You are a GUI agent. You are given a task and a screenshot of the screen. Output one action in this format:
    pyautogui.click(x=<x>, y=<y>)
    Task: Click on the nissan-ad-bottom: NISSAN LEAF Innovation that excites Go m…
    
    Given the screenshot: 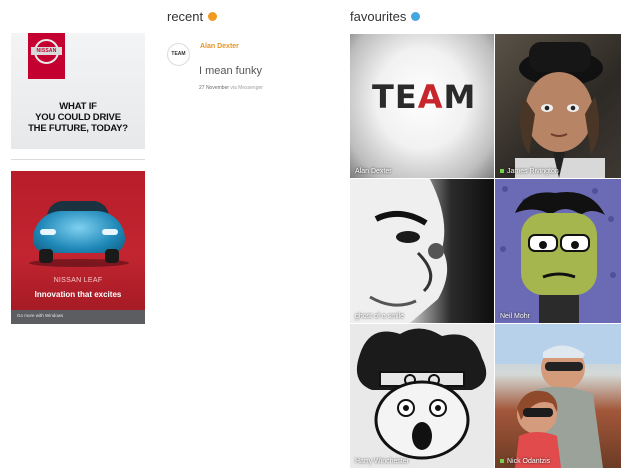 What is the action you would take?
    pyautogui.click(x=78, y=247)
    